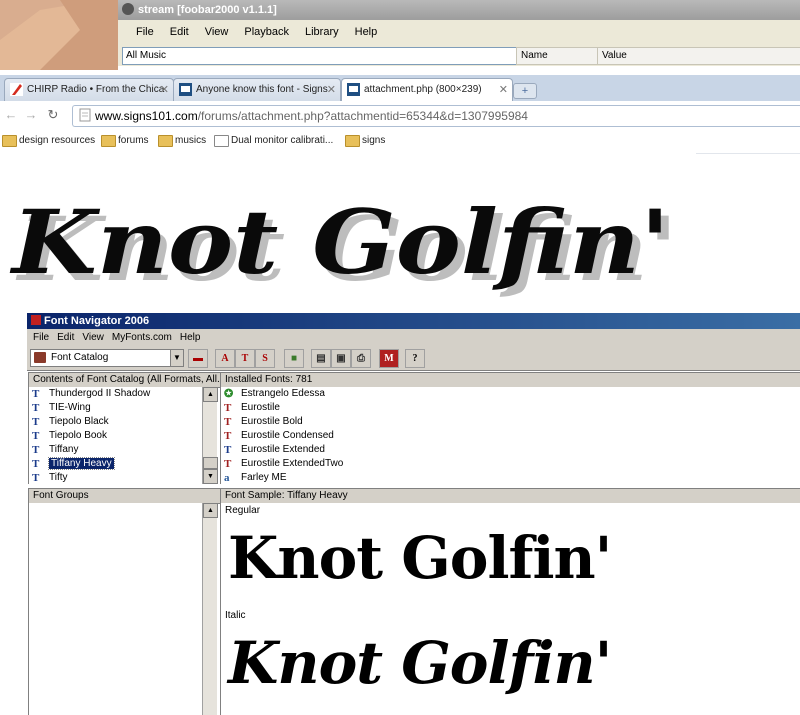 The height and width of the screenshot is (715, 800). I want to click on list-item: T Eurostile Condensed, so click(510, 436).